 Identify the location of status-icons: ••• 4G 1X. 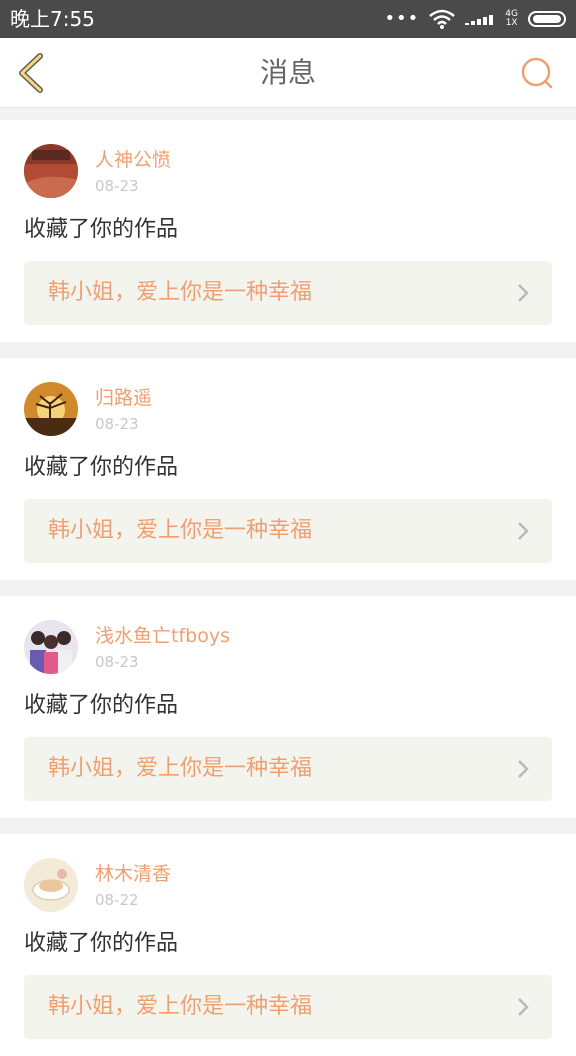
(475, 19).